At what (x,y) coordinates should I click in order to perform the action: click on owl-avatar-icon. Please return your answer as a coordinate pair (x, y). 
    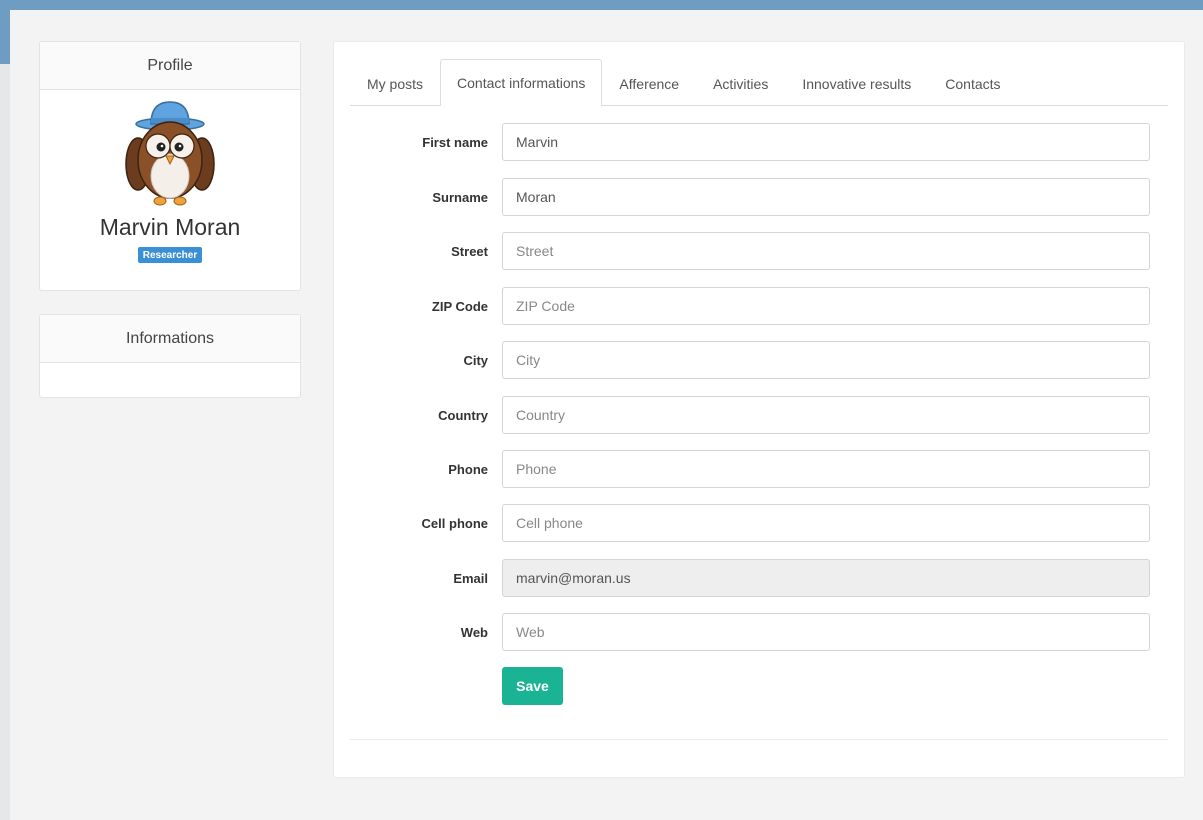
    Looking at the image, I should click on (170, 153).